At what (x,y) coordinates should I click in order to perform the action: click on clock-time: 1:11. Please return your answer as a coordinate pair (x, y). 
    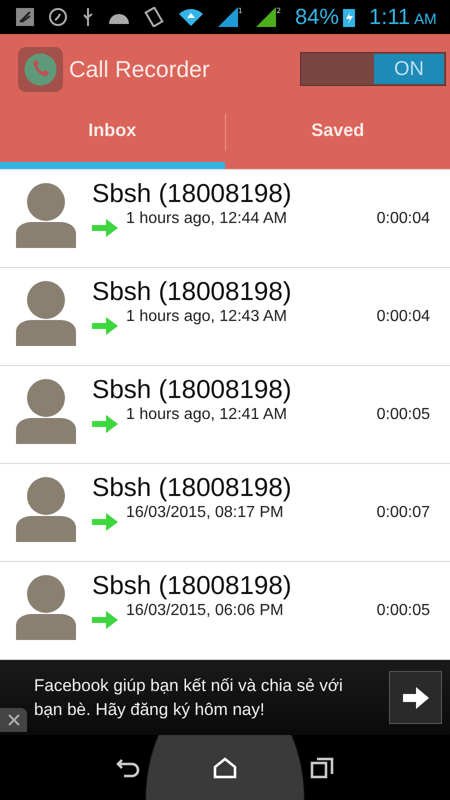
    Looking at the image, I should click on (389, 17).